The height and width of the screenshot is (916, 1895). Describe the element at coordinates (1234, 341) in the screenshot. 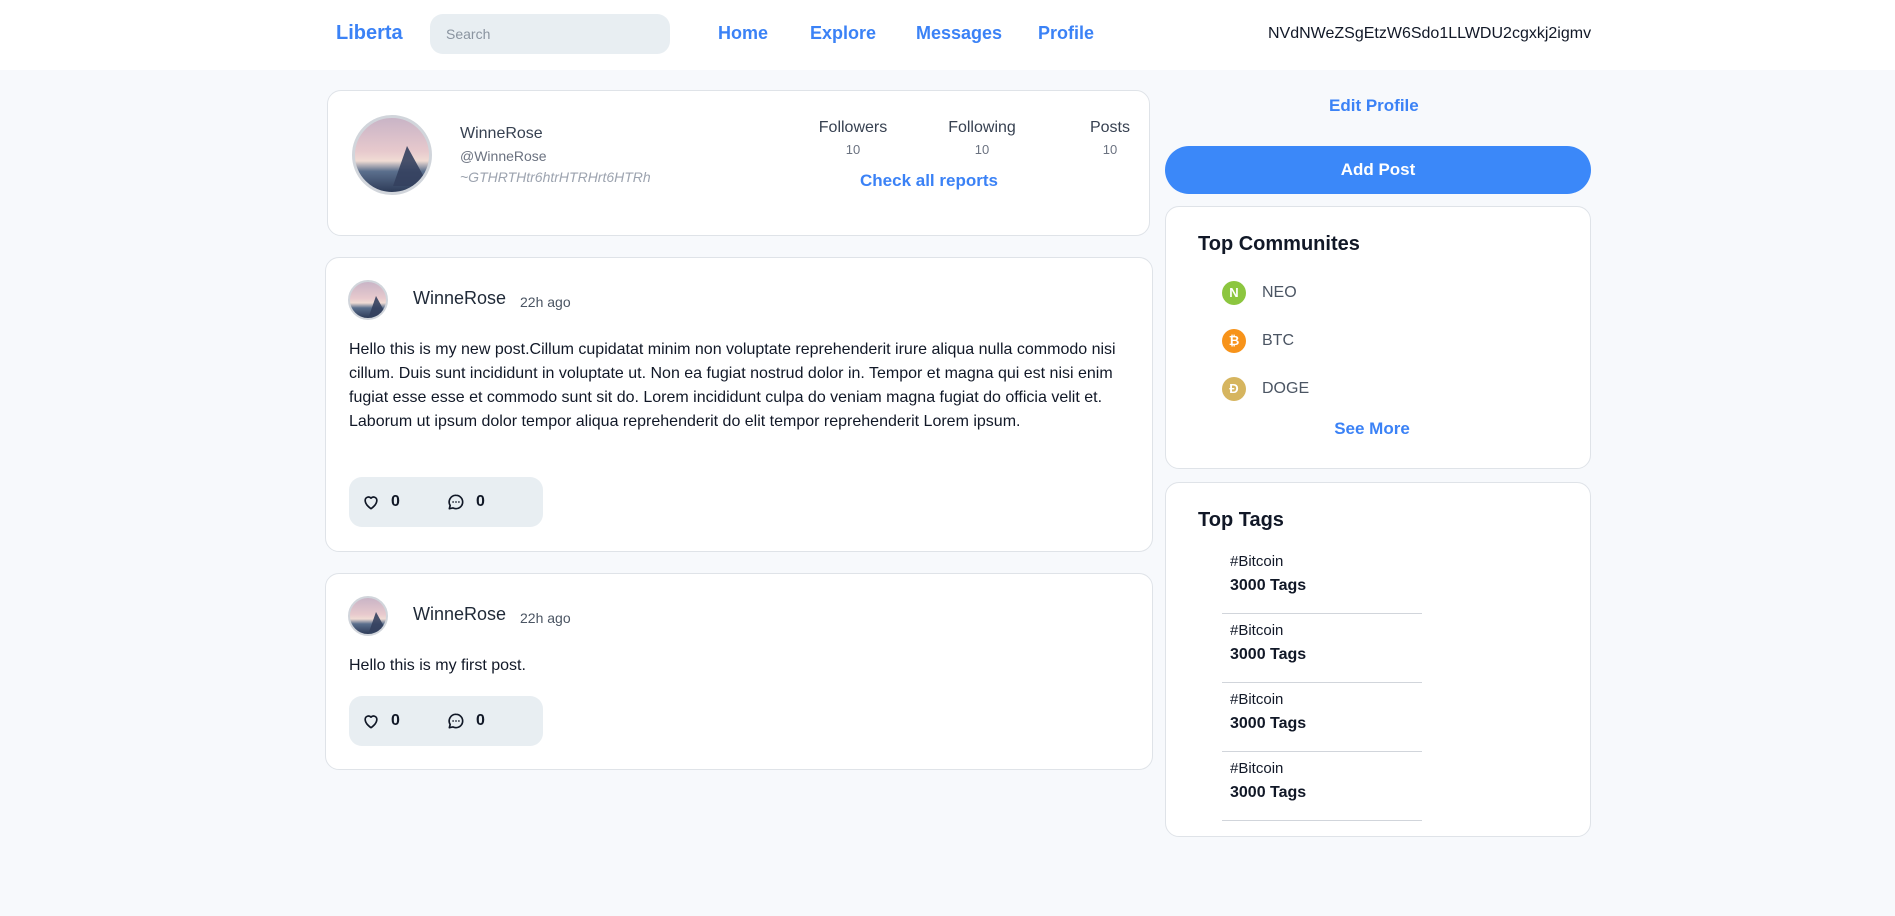

I see `bitcoin-icon: ₿` at that location.